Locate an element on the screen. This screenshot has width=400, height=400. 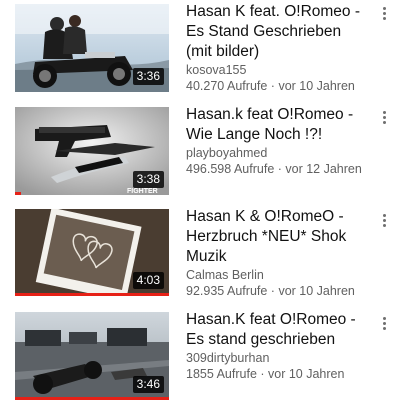
video-meta: 496.598 Aufrufe · vor 12 Jahren is located at coordinates (278, 169).